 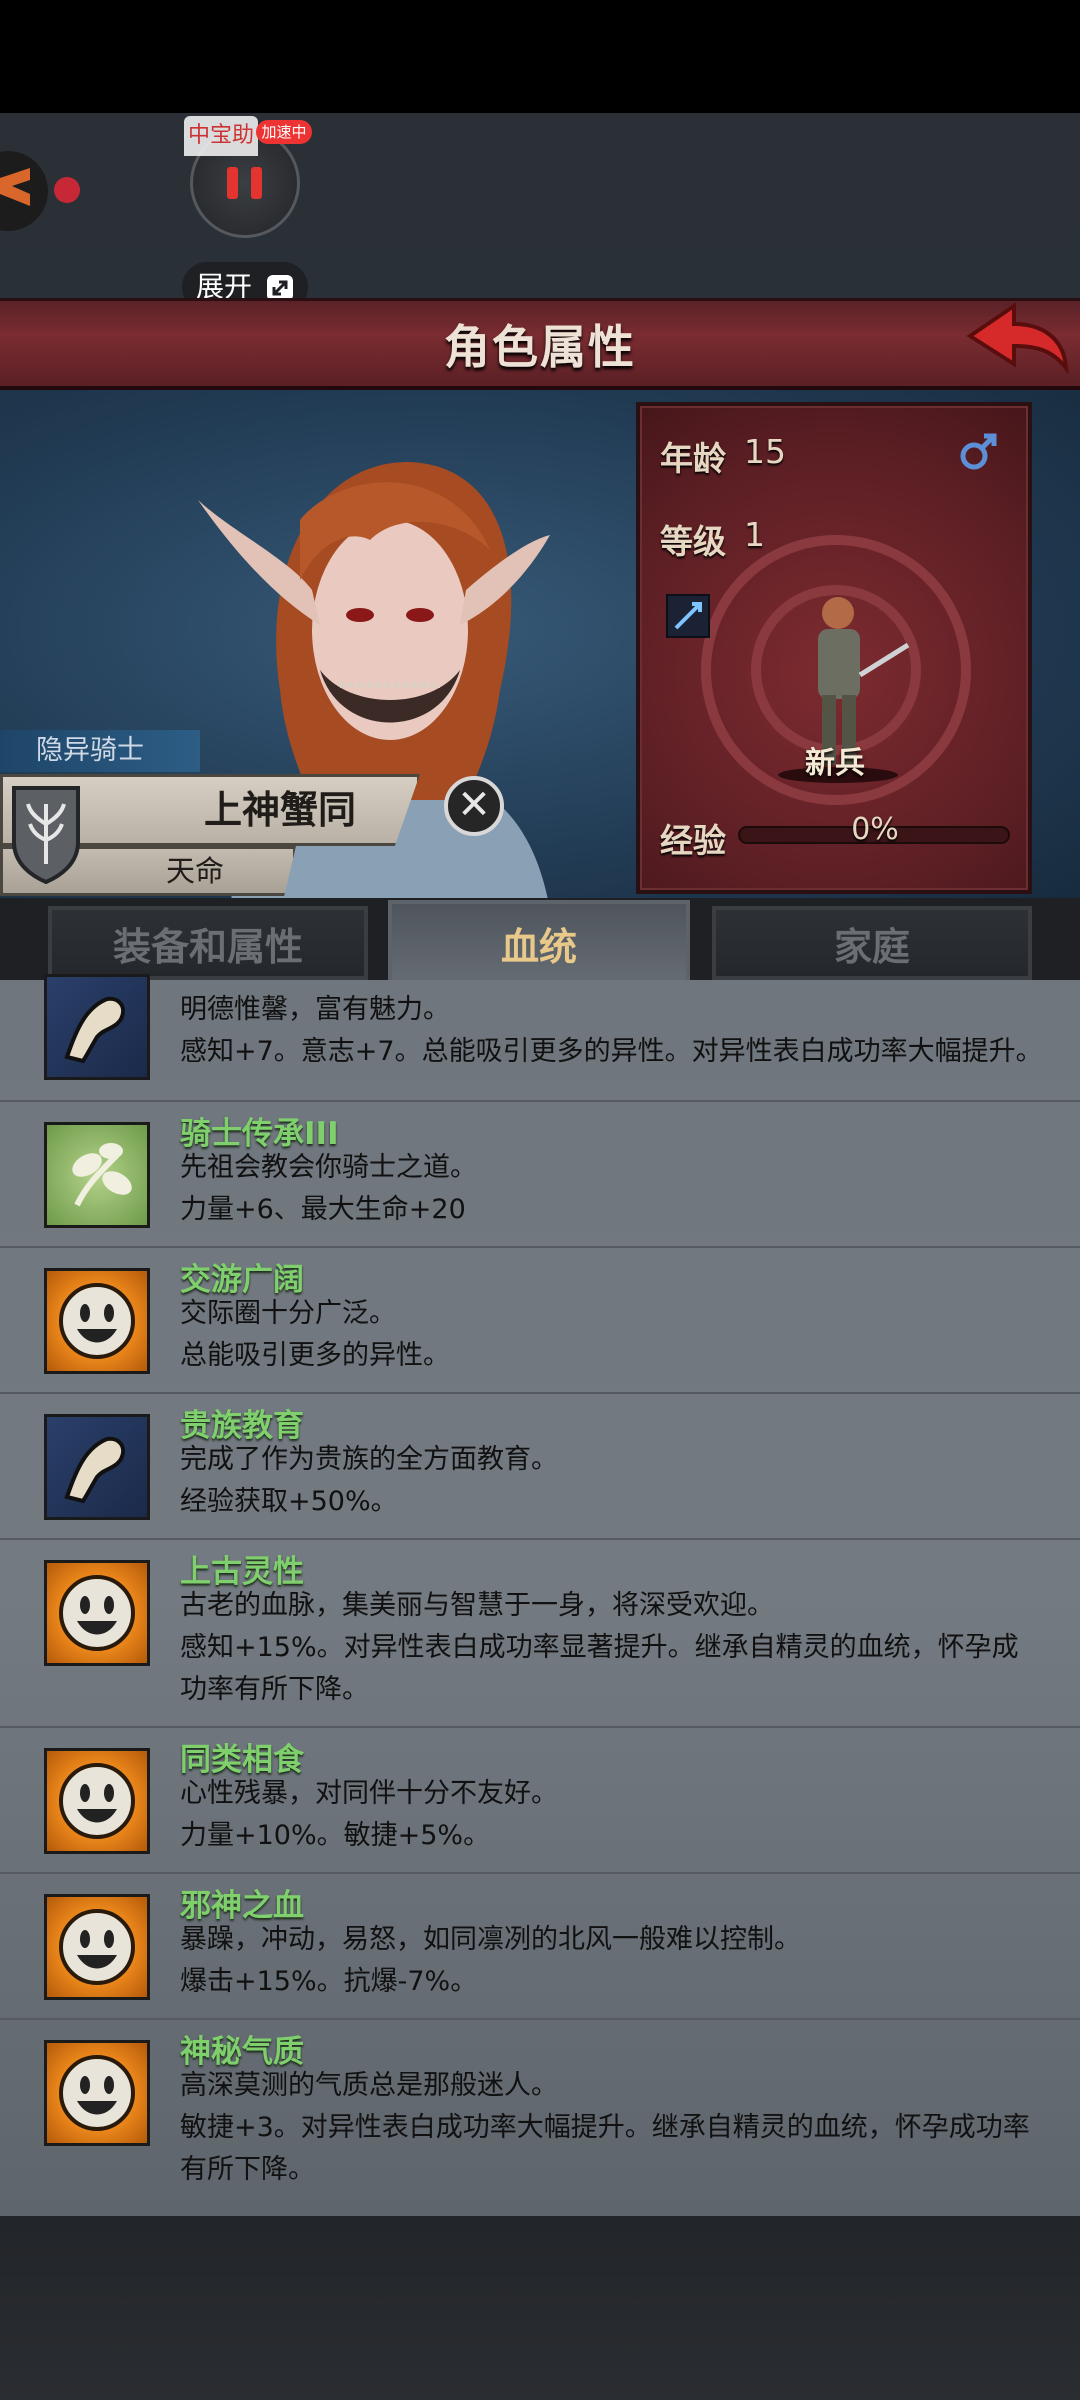 I want to click on tab-family: 家庭, so click(x=872, y=943).